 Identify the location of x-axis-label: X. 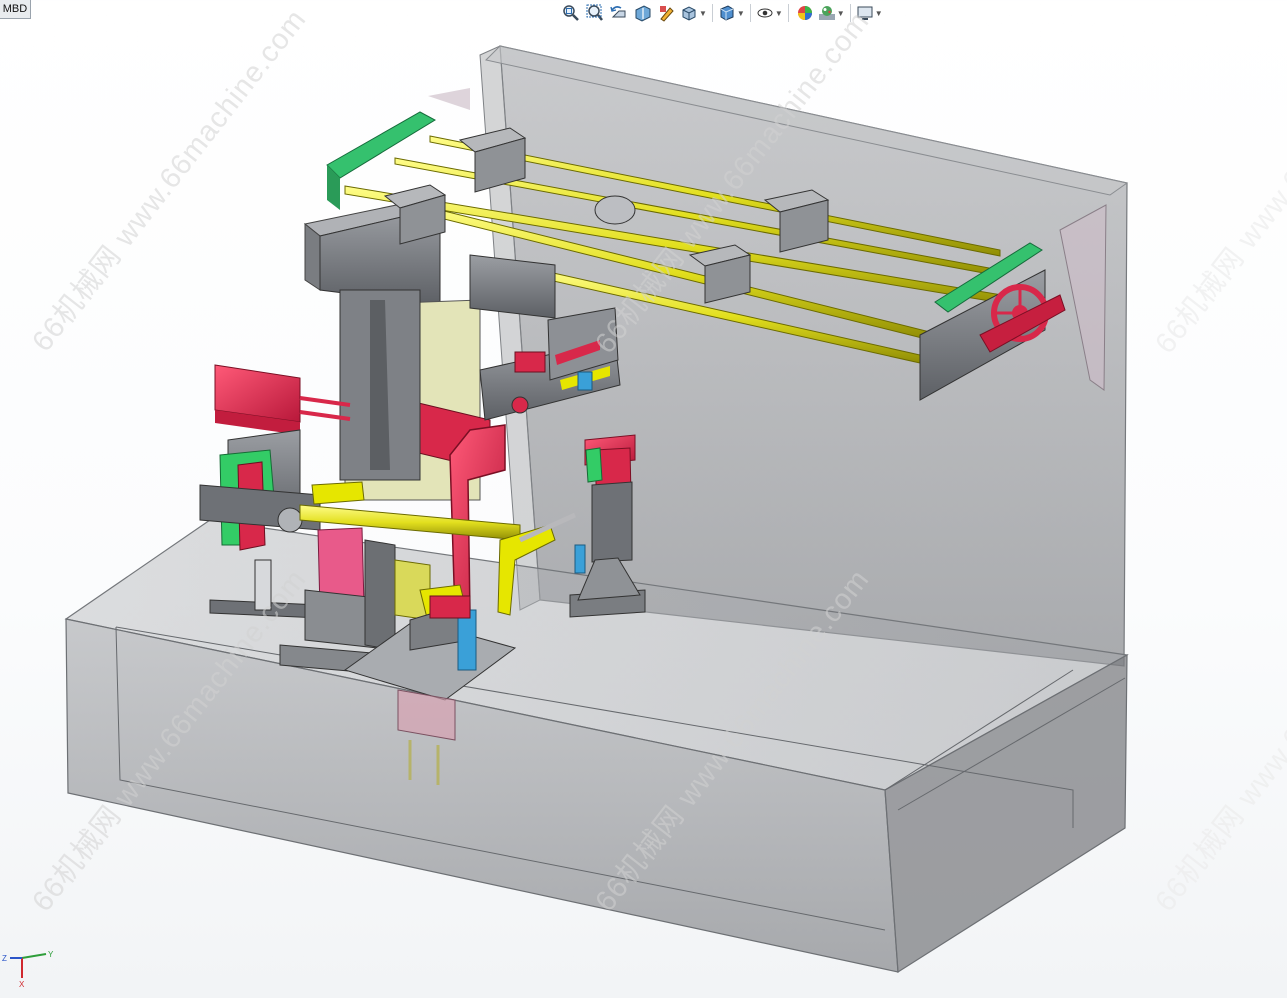
(22, 984).